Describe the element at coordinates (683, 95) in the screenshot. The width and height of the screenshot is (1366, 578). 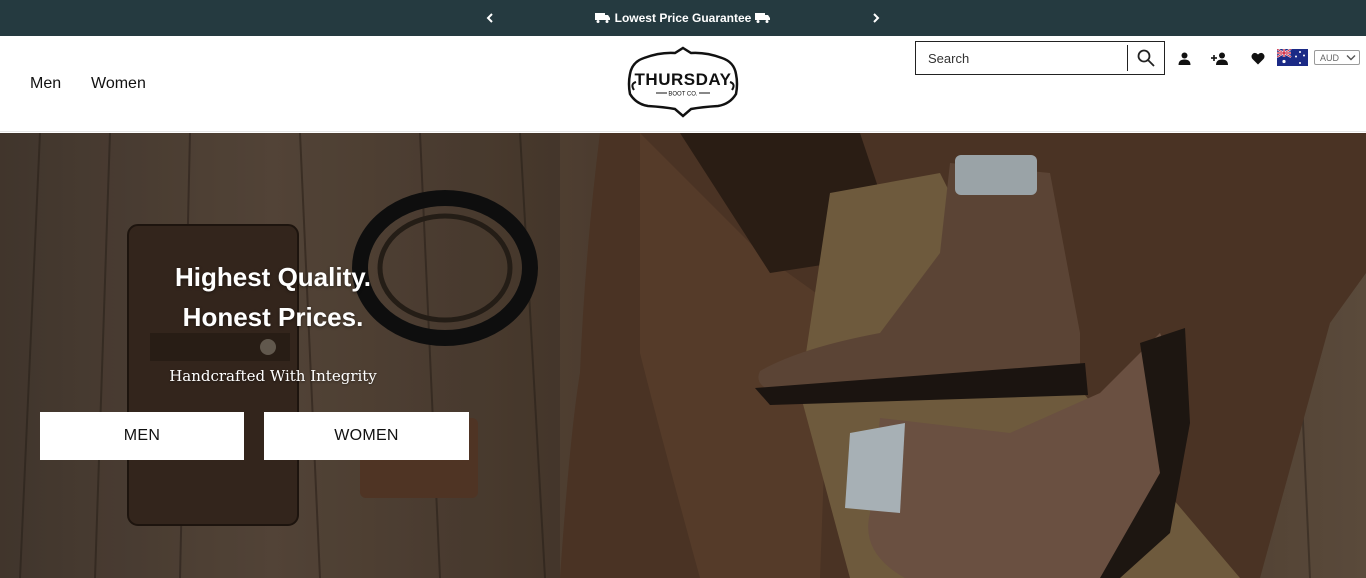
I see `logo-tagline: BOOT CO.` at that location.